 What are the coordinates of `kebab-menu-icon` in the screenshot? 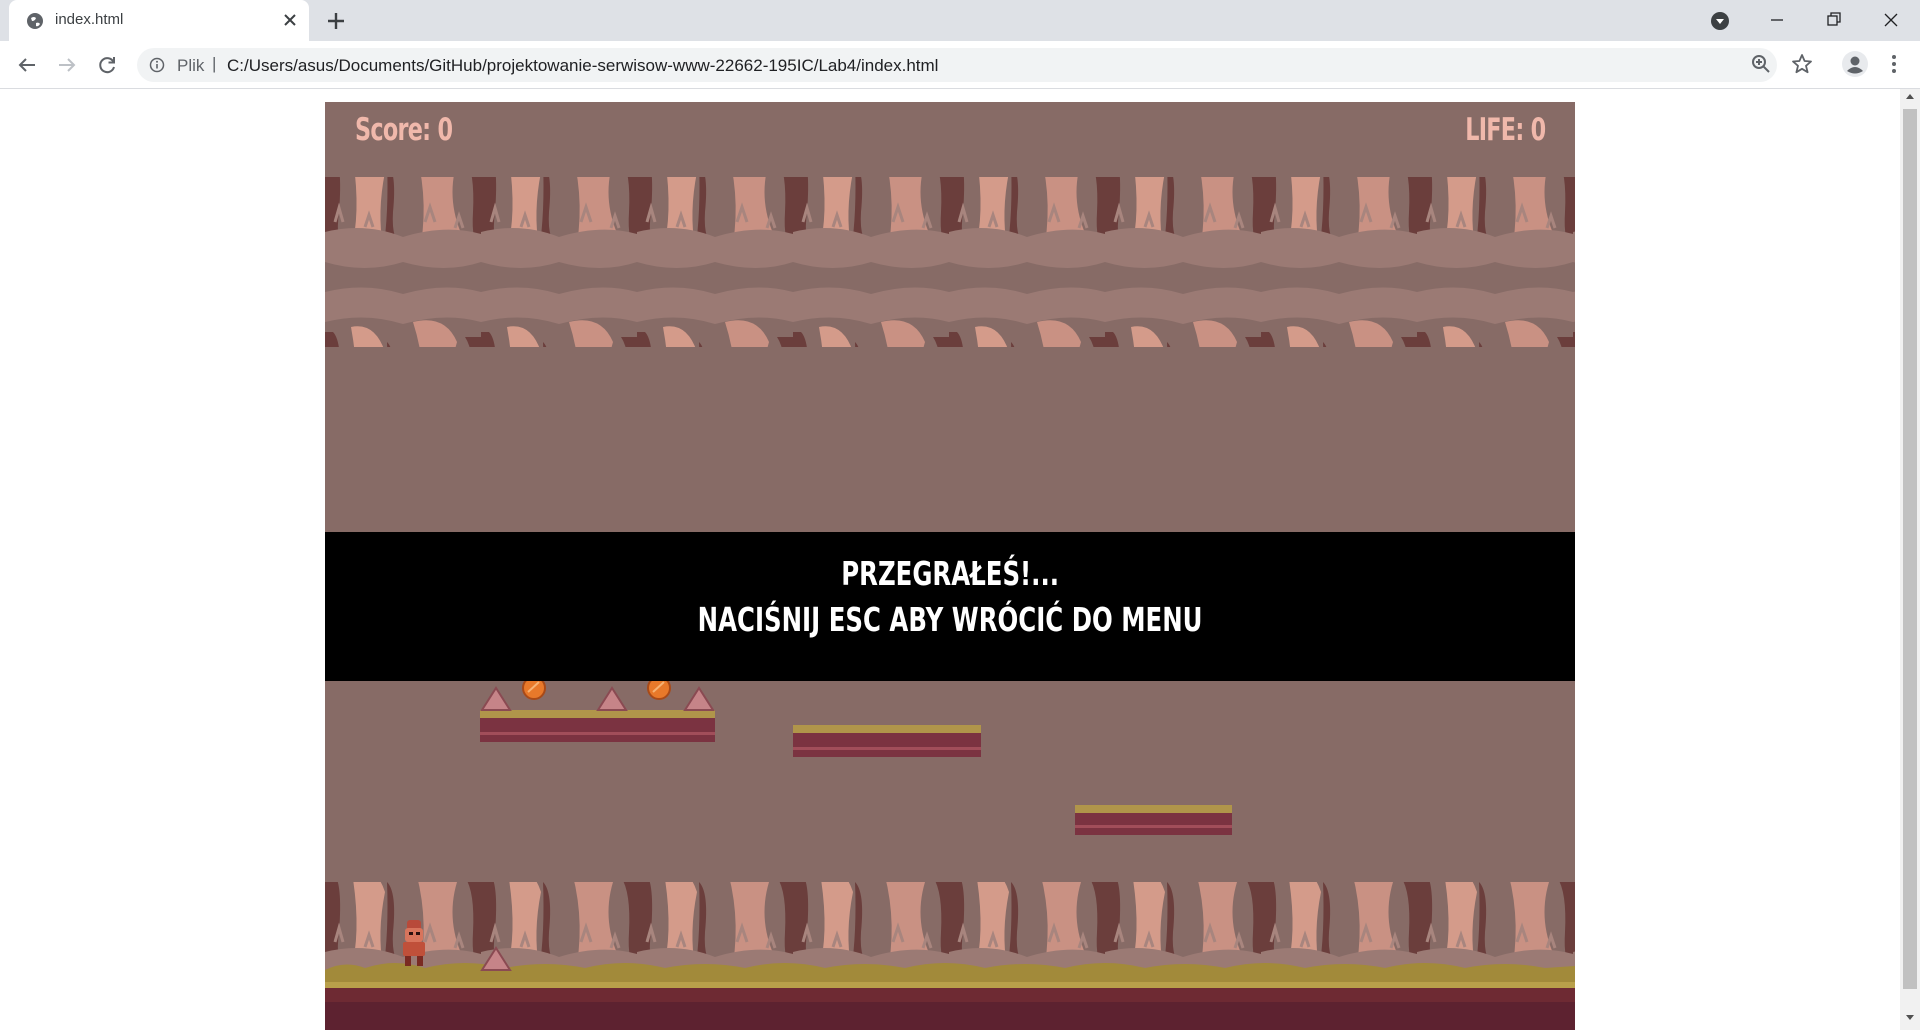 It's located at (1894, 64).